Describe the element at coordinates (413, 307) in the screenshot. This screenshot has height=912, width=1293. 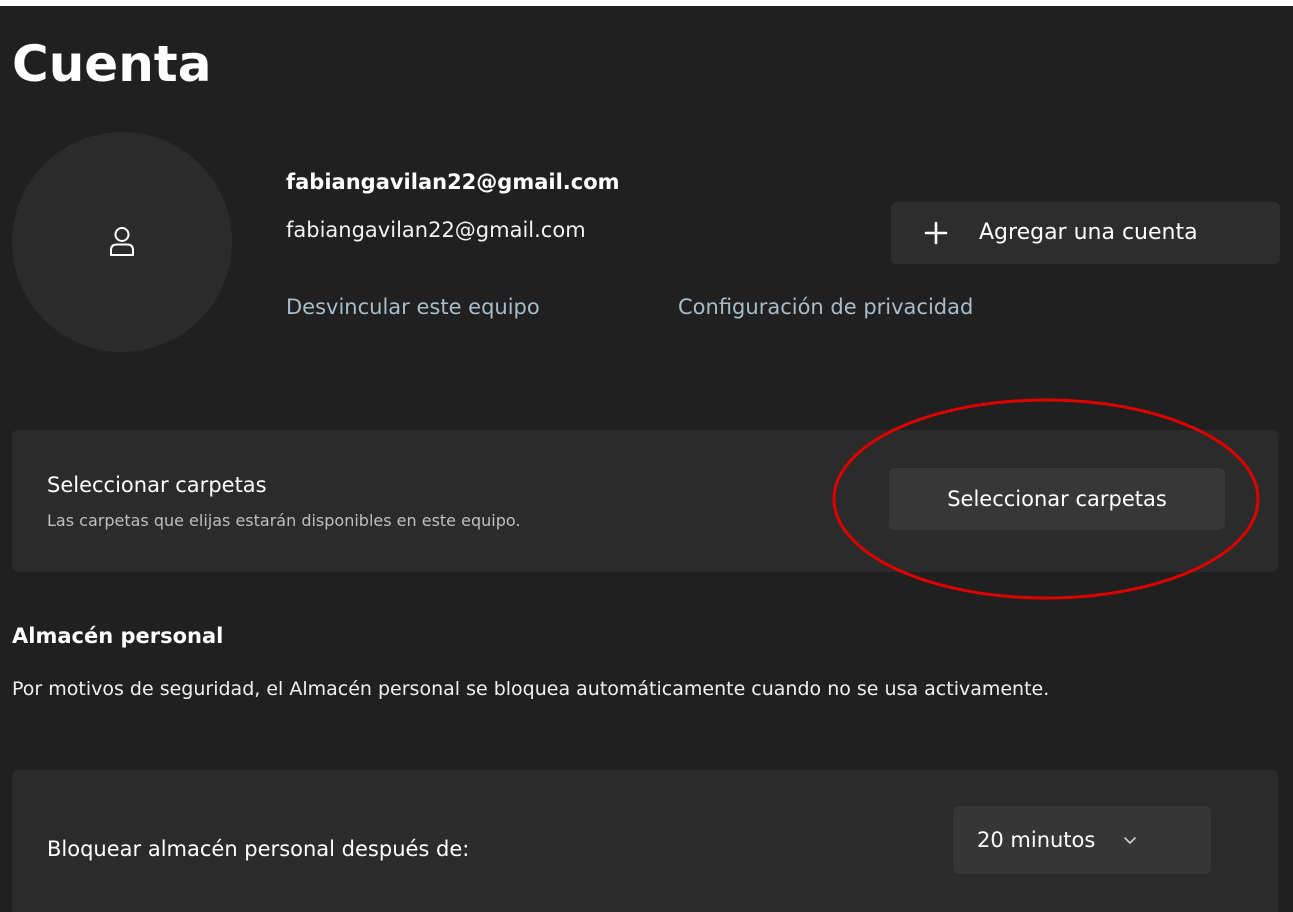
I see `unlink-pc-link: Desvincular este equipo` at that location.